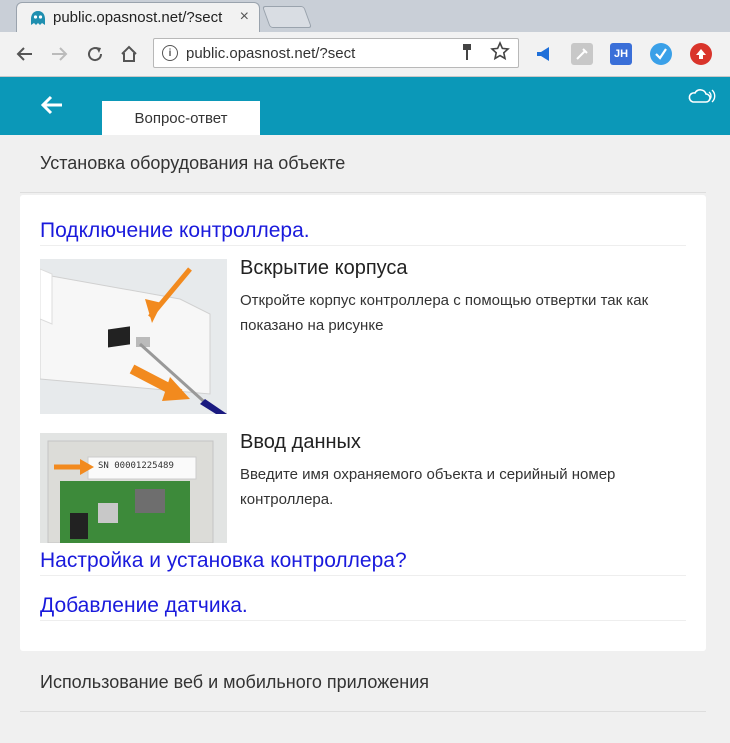  I want to click on item-title-open-case: Вскрытие корпуса, so click(324, 268).